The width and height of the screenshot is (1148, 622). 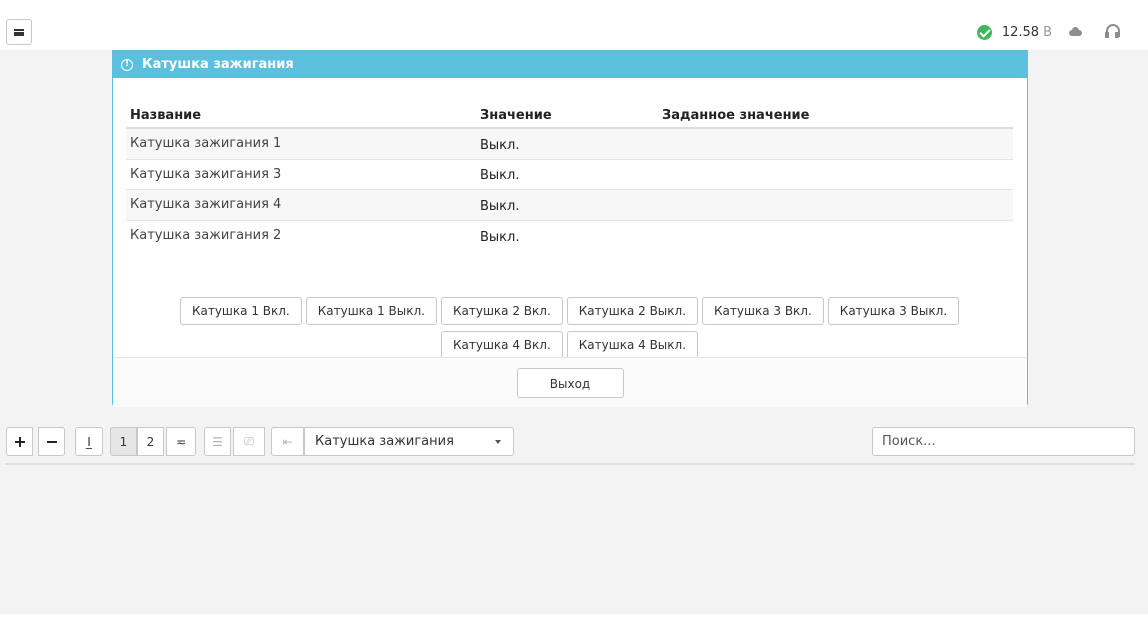 What do you see at coordinates (371, 311) in the screenshot?
I see `coil-1-off-button: Катушка 1 Выкл.` at bounding box center [371, 311].